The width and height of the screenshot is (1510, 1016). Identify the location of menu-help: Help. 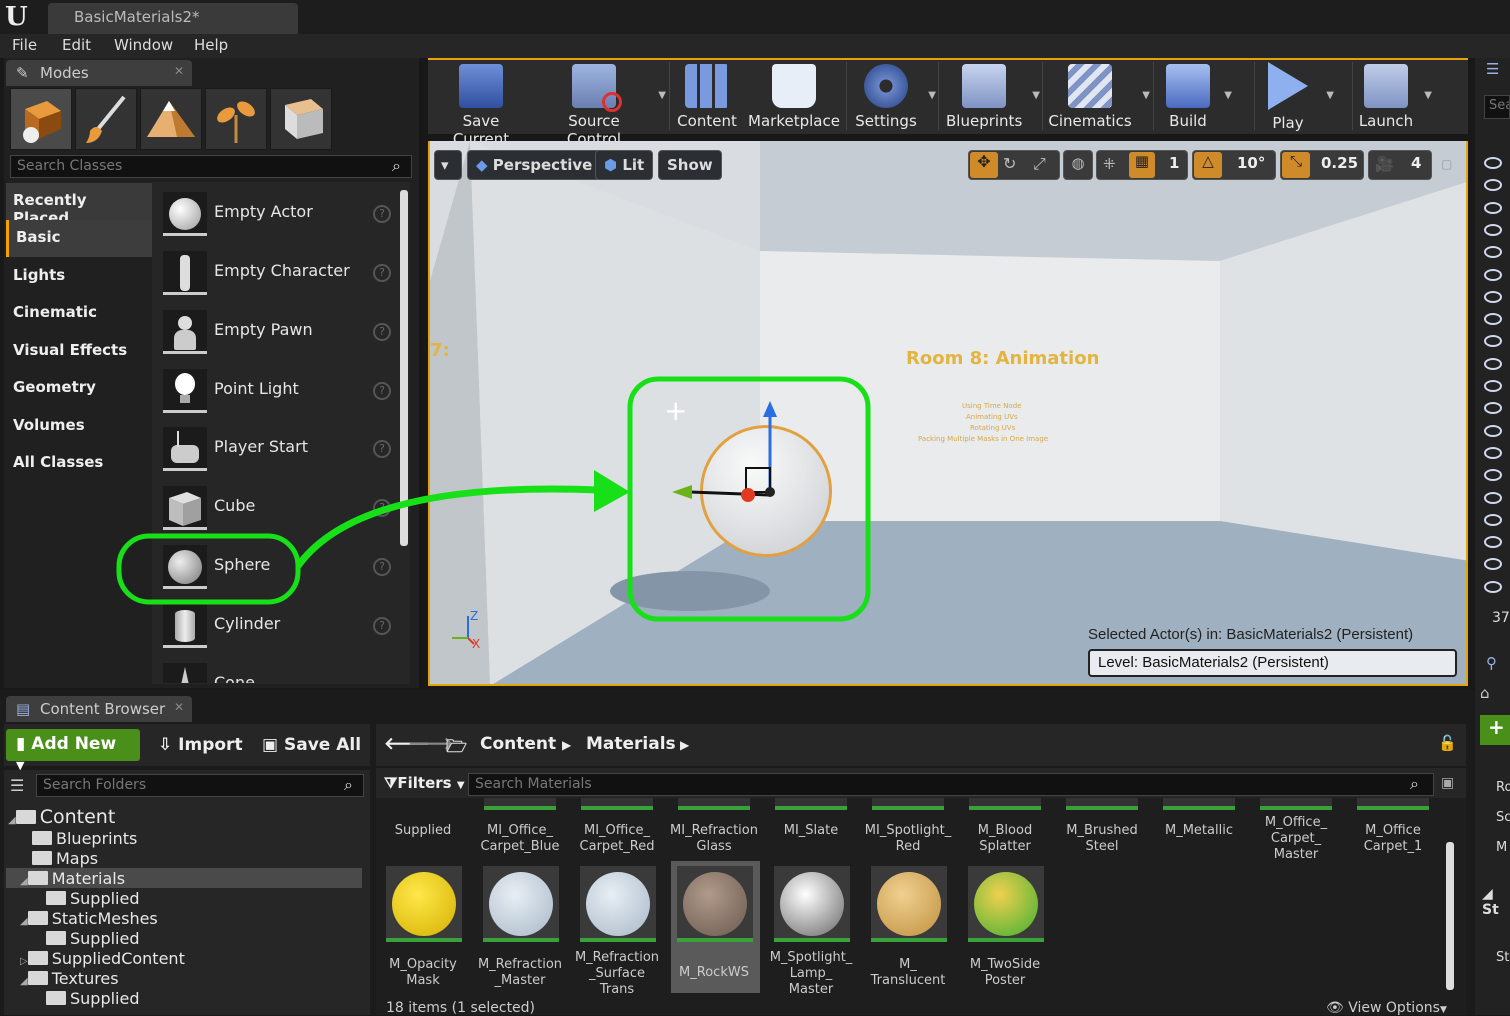
(211, 45).